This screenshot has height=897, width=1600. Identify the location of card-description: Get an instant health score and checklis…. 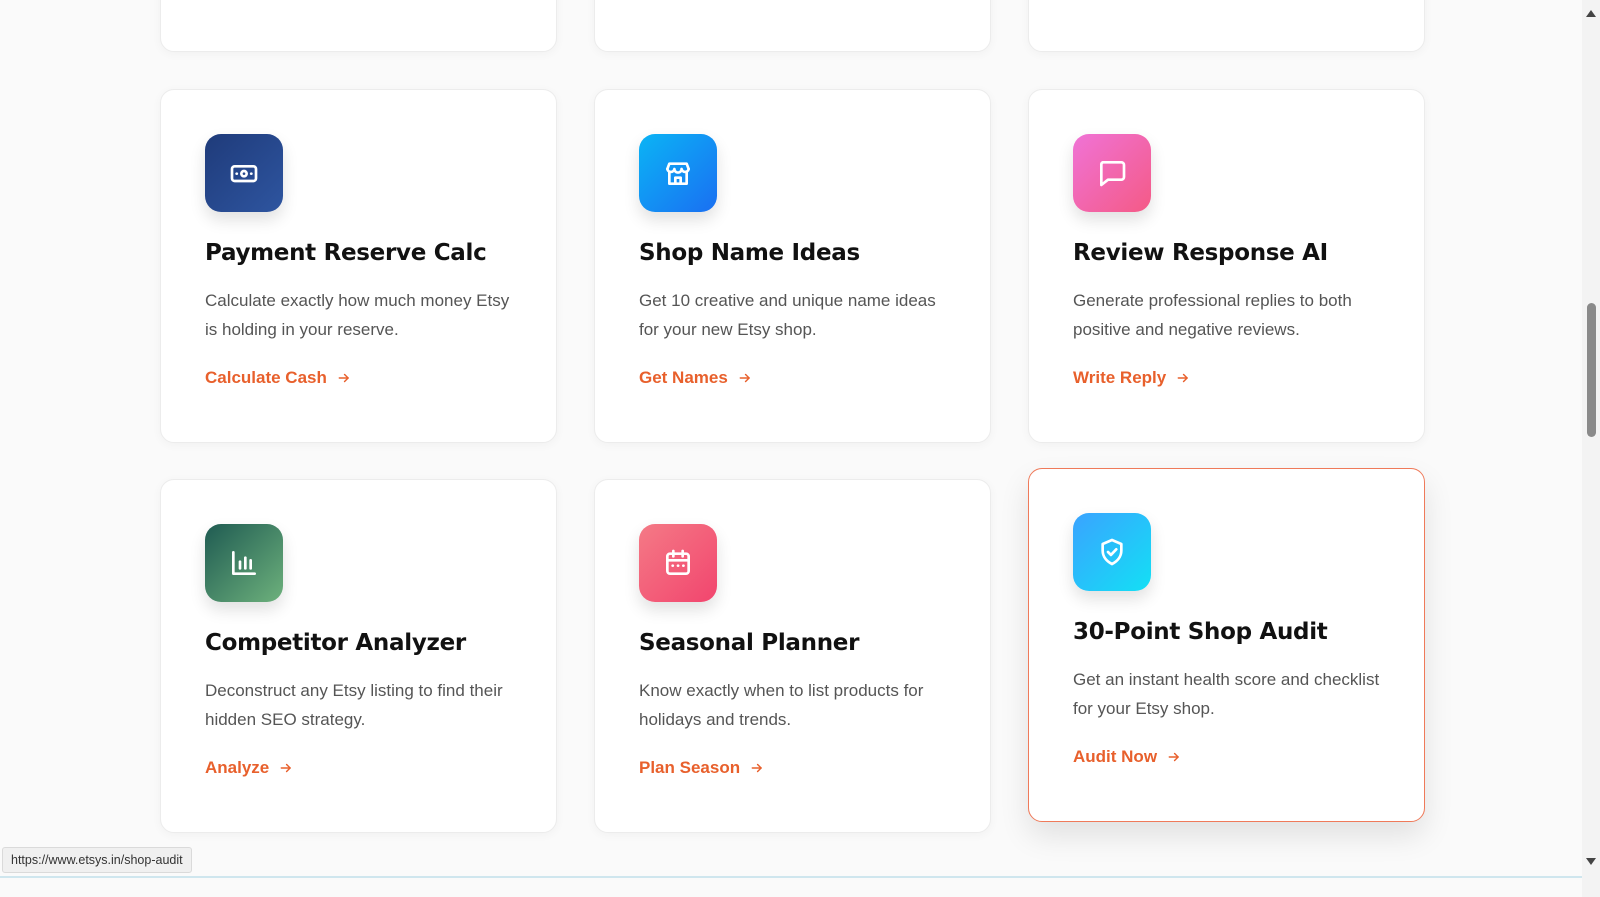
(1226, 694).